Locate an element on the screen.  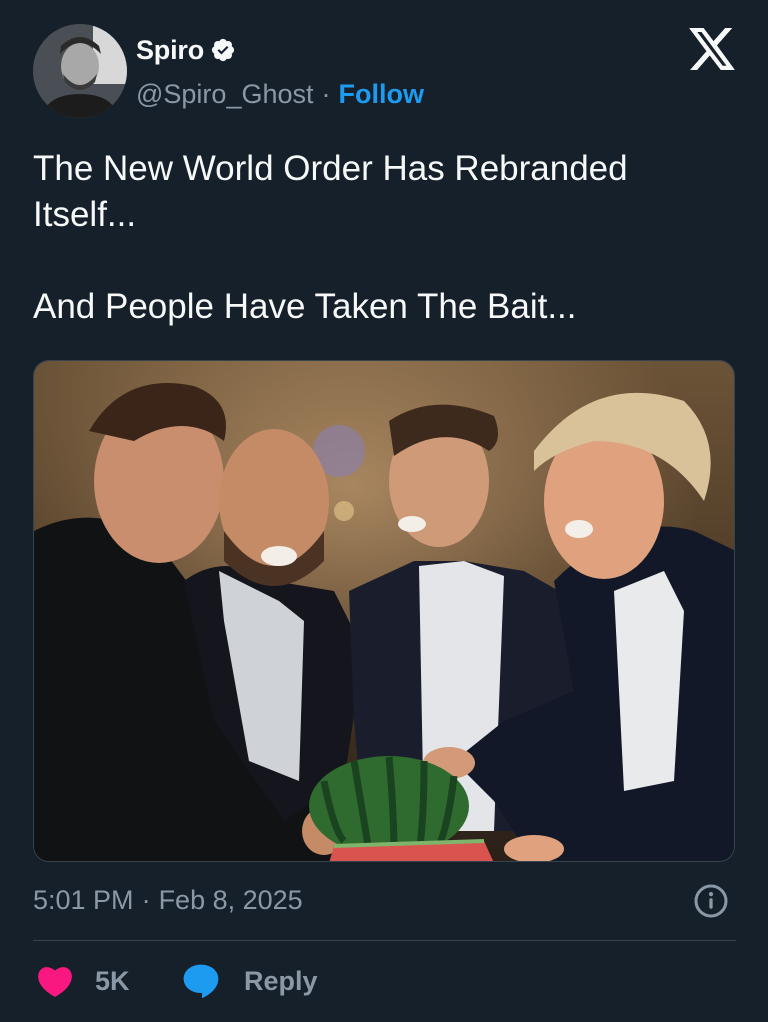
tweet-time: 5:01 PM is located at coordinates (83, 899).